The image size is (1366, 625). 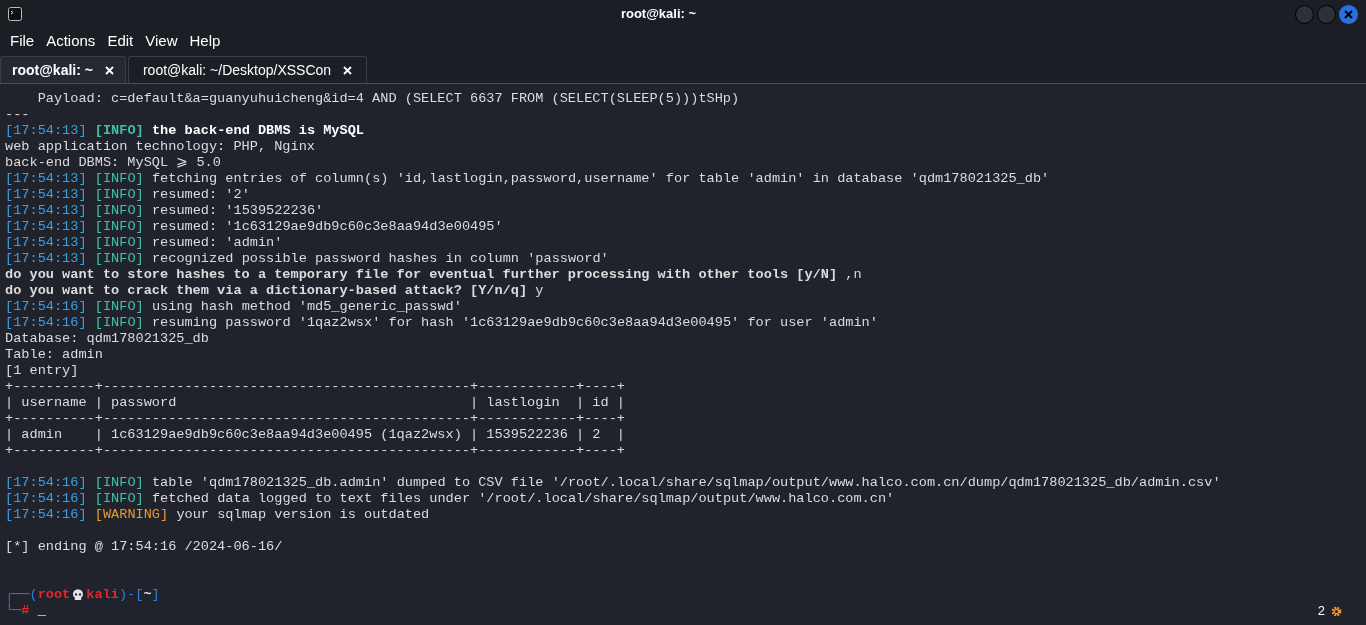 I want to click on terminal-line: web application technology: PHP, Nginx, so click(x=160, y=146).